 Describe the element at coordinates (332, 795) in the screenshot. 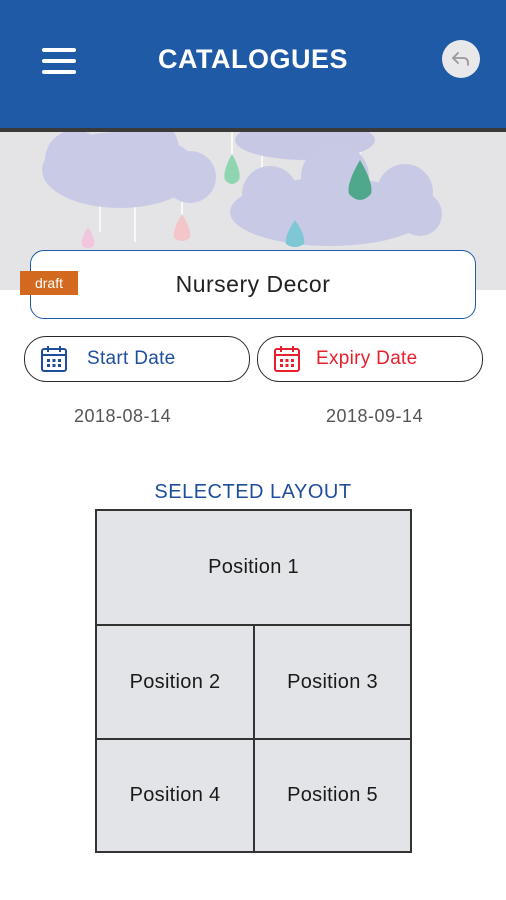

I see `layout-position-5: Position 5` at that location.